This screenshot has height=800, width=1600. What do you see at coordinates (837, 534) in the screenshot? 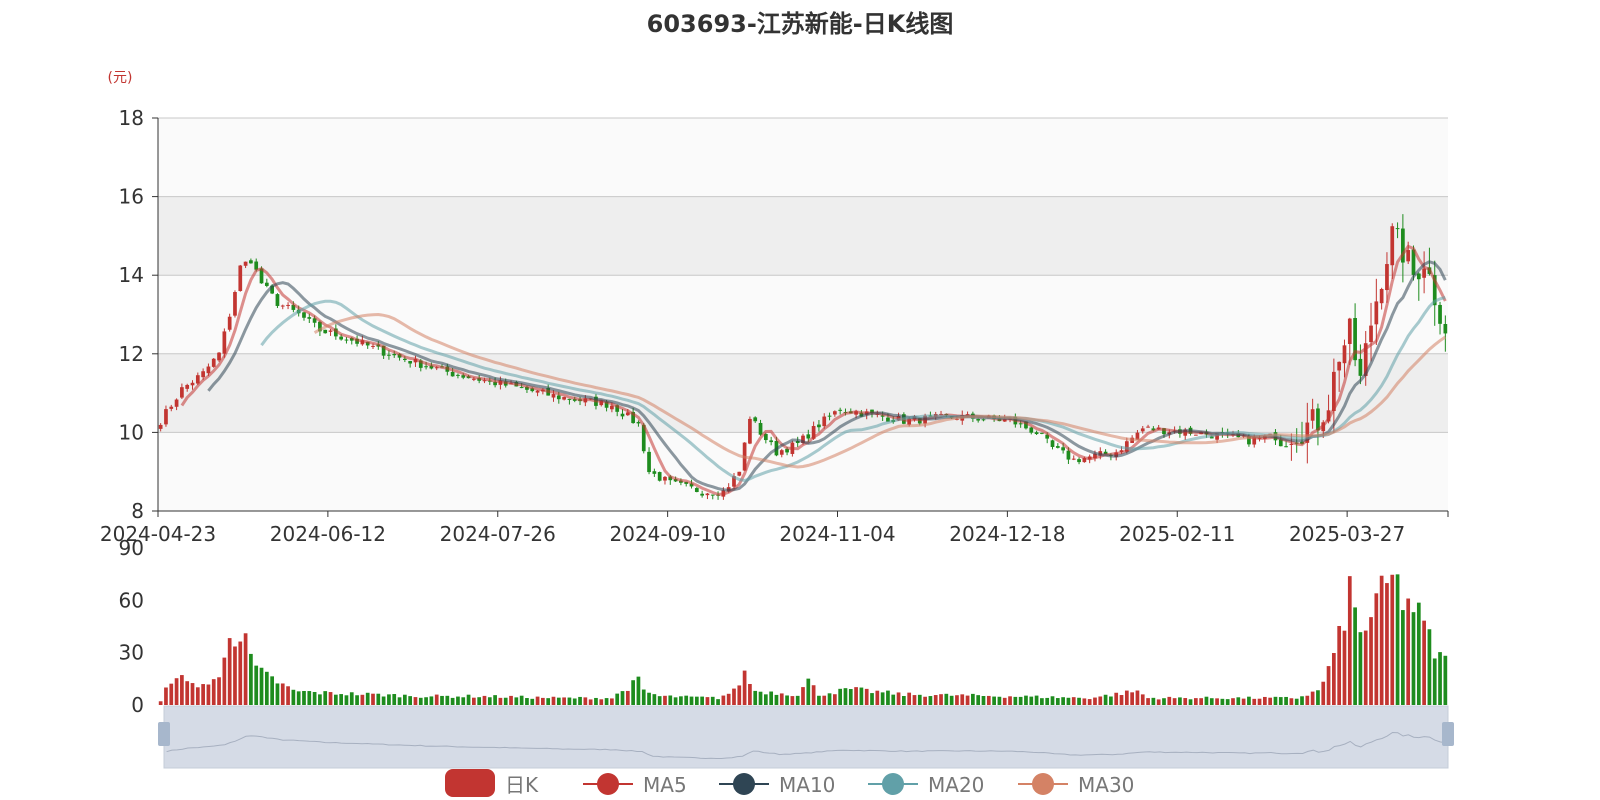
I see `x-tick-label: 2024-11-04` at bounding box center [837, 534].